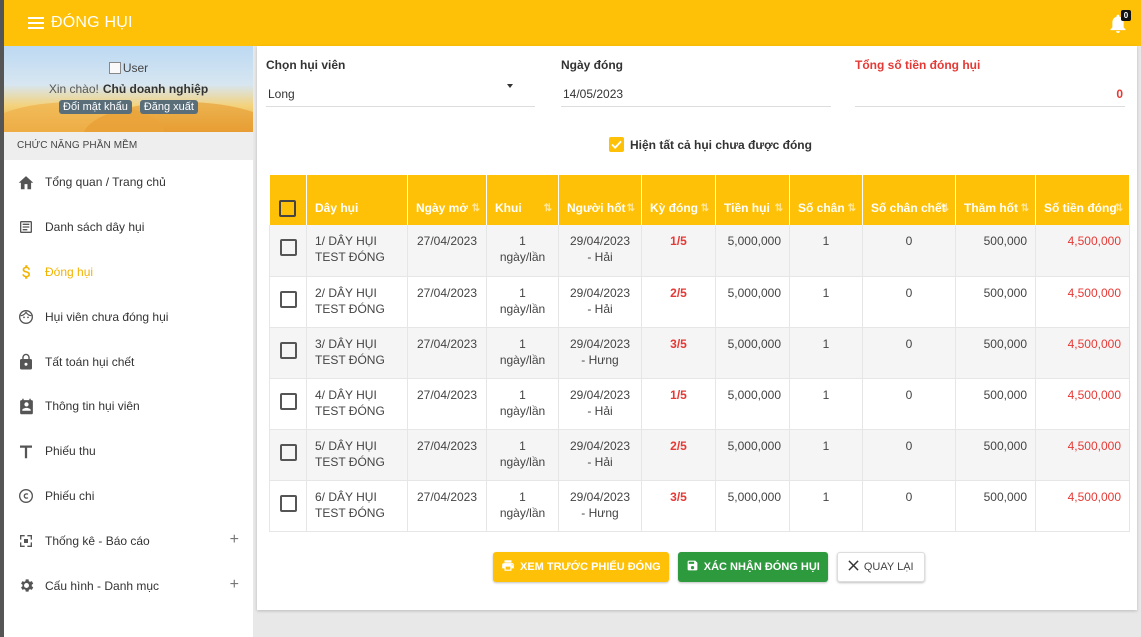 Image resolution: width=1141 pixels, height=637 pixels. What do you see at coordinates (357, 302) in the screenshot?
I see `table-cell: 2/ DÂY HỤI TEST ĐÓNG` at bounding box center [357, 302].